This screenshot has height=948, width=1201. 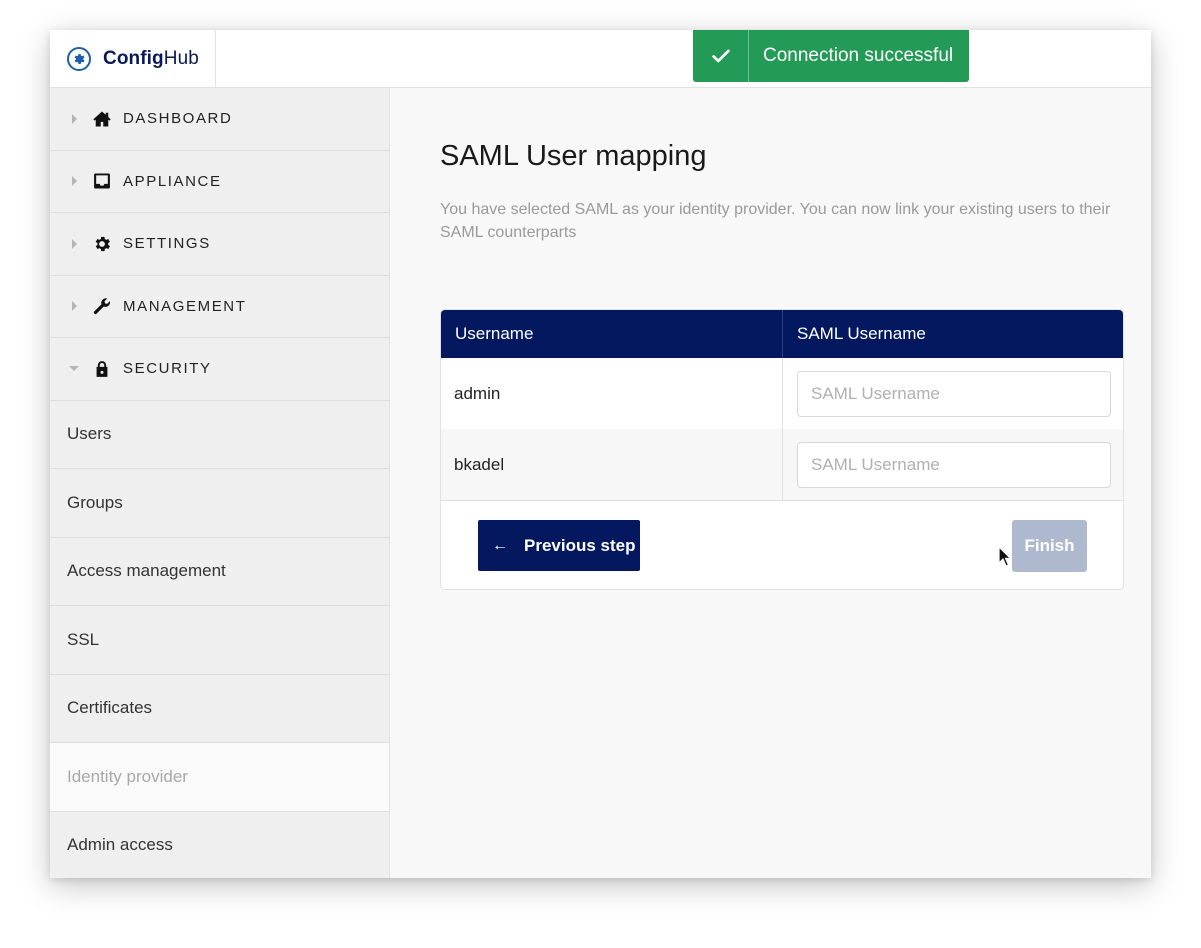 What do you see at coordinates (102, 306) in the screenshot?
I see `wrench-icon` at bounding box center [102, 306].